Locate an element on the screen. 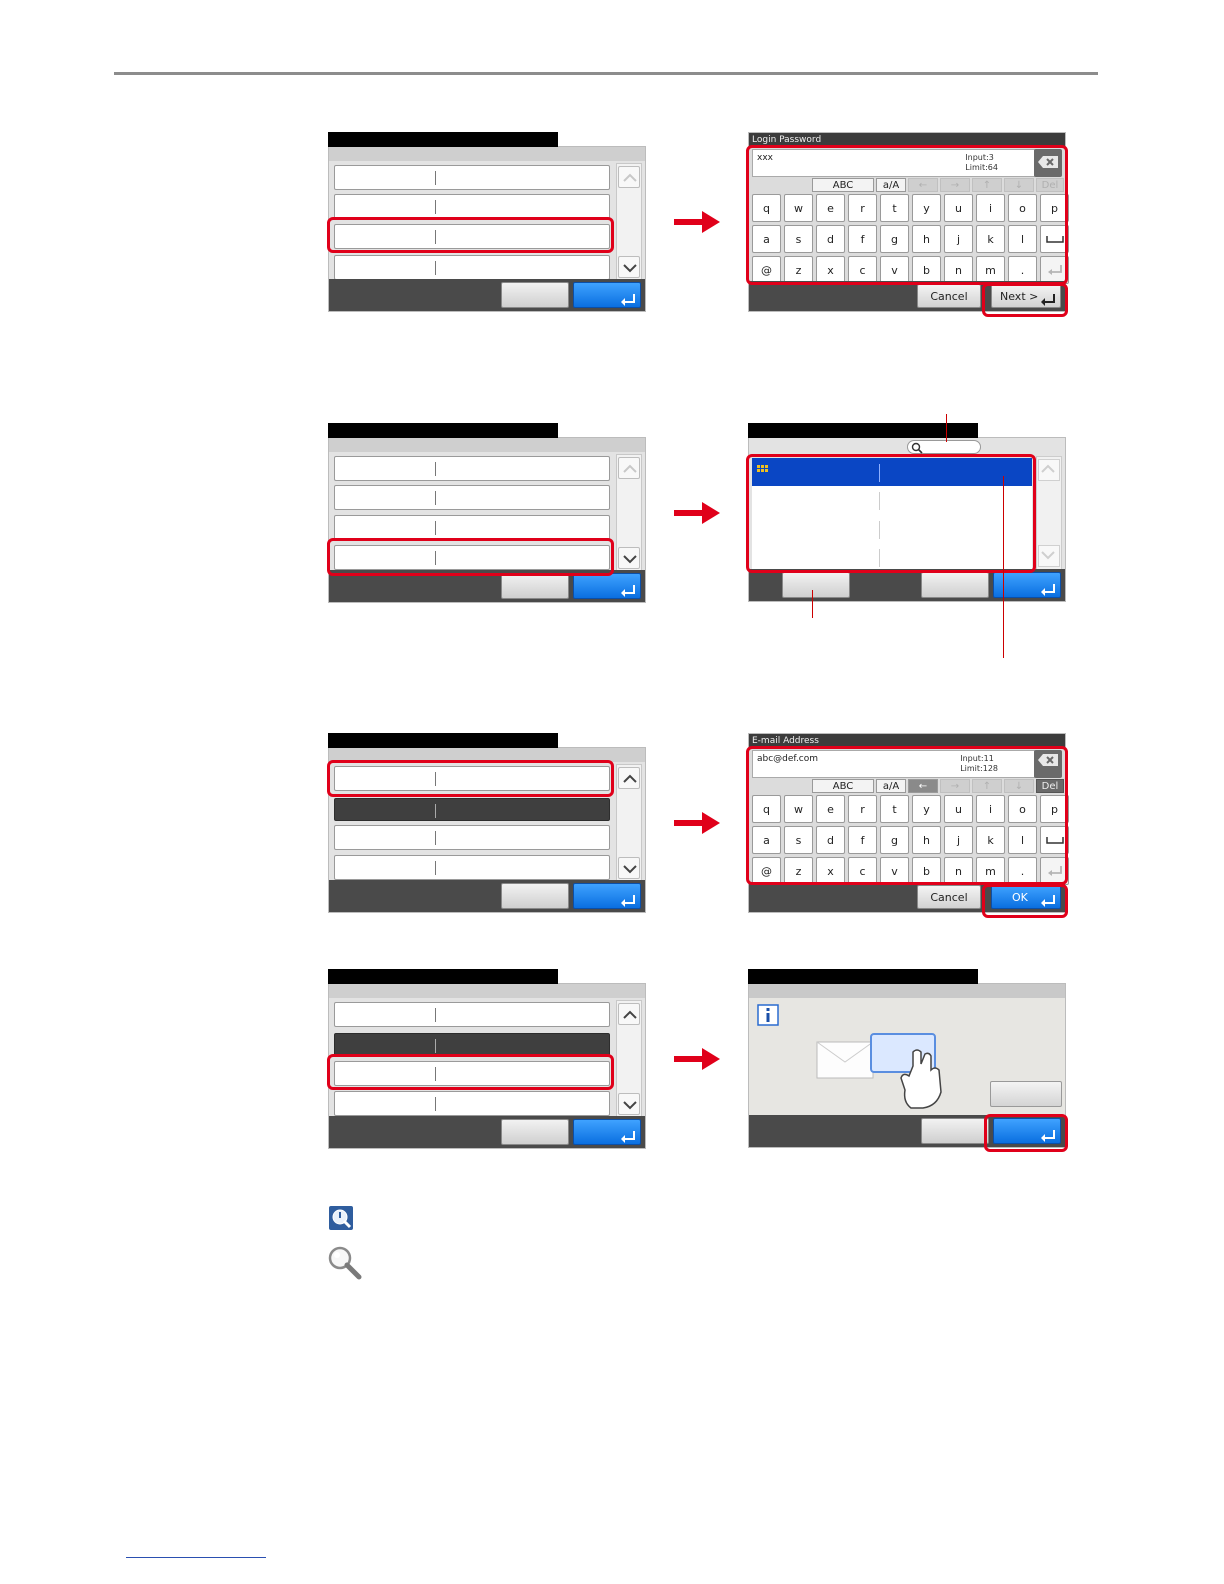  info-icon is located at coordinates (768, 1015).